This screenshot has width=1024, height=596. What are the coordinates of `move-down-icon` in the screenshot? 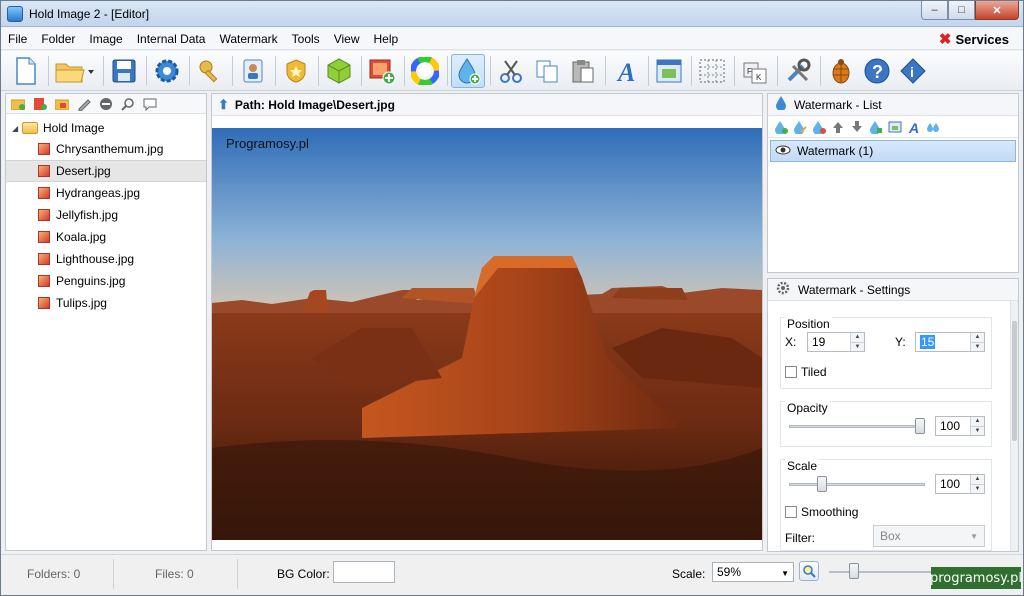 It's located at (857, 127).